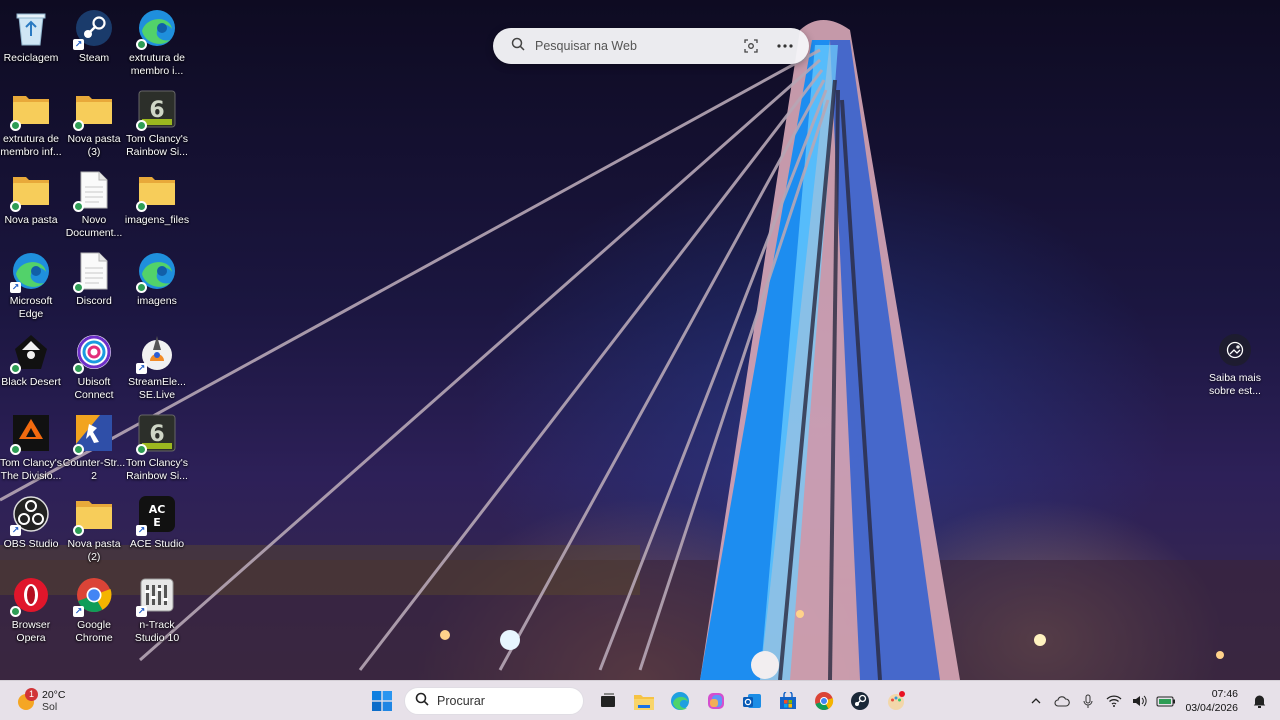 Image resolution: width=1280 pixels, height=720 pixels. I want to click on battery-icon, so click(1166, 701).